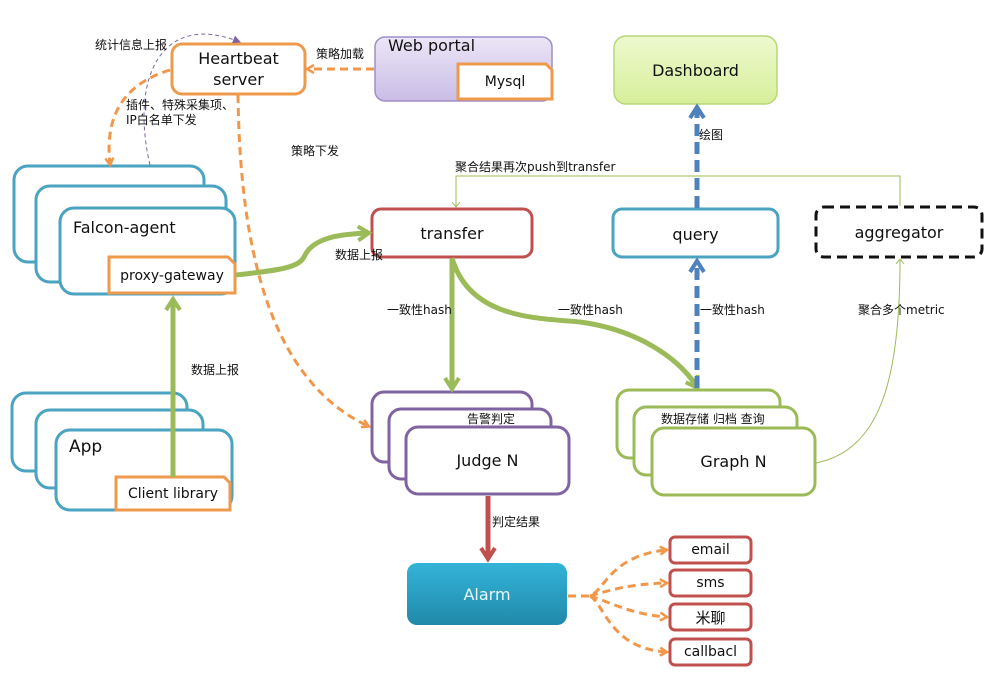 This screenshot has width=996, height=674. Describe the element at coordinates (710, 617) in the screenshot. I see `mi-liao-label: 米聊` at that location.